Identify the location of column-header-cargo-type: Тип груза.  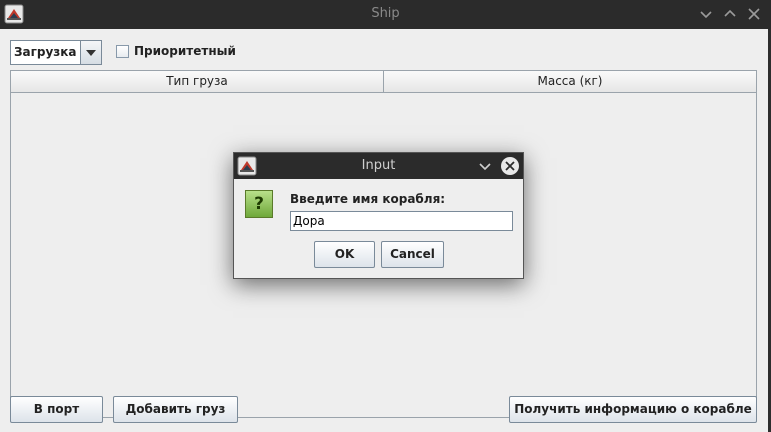
(197, 81).